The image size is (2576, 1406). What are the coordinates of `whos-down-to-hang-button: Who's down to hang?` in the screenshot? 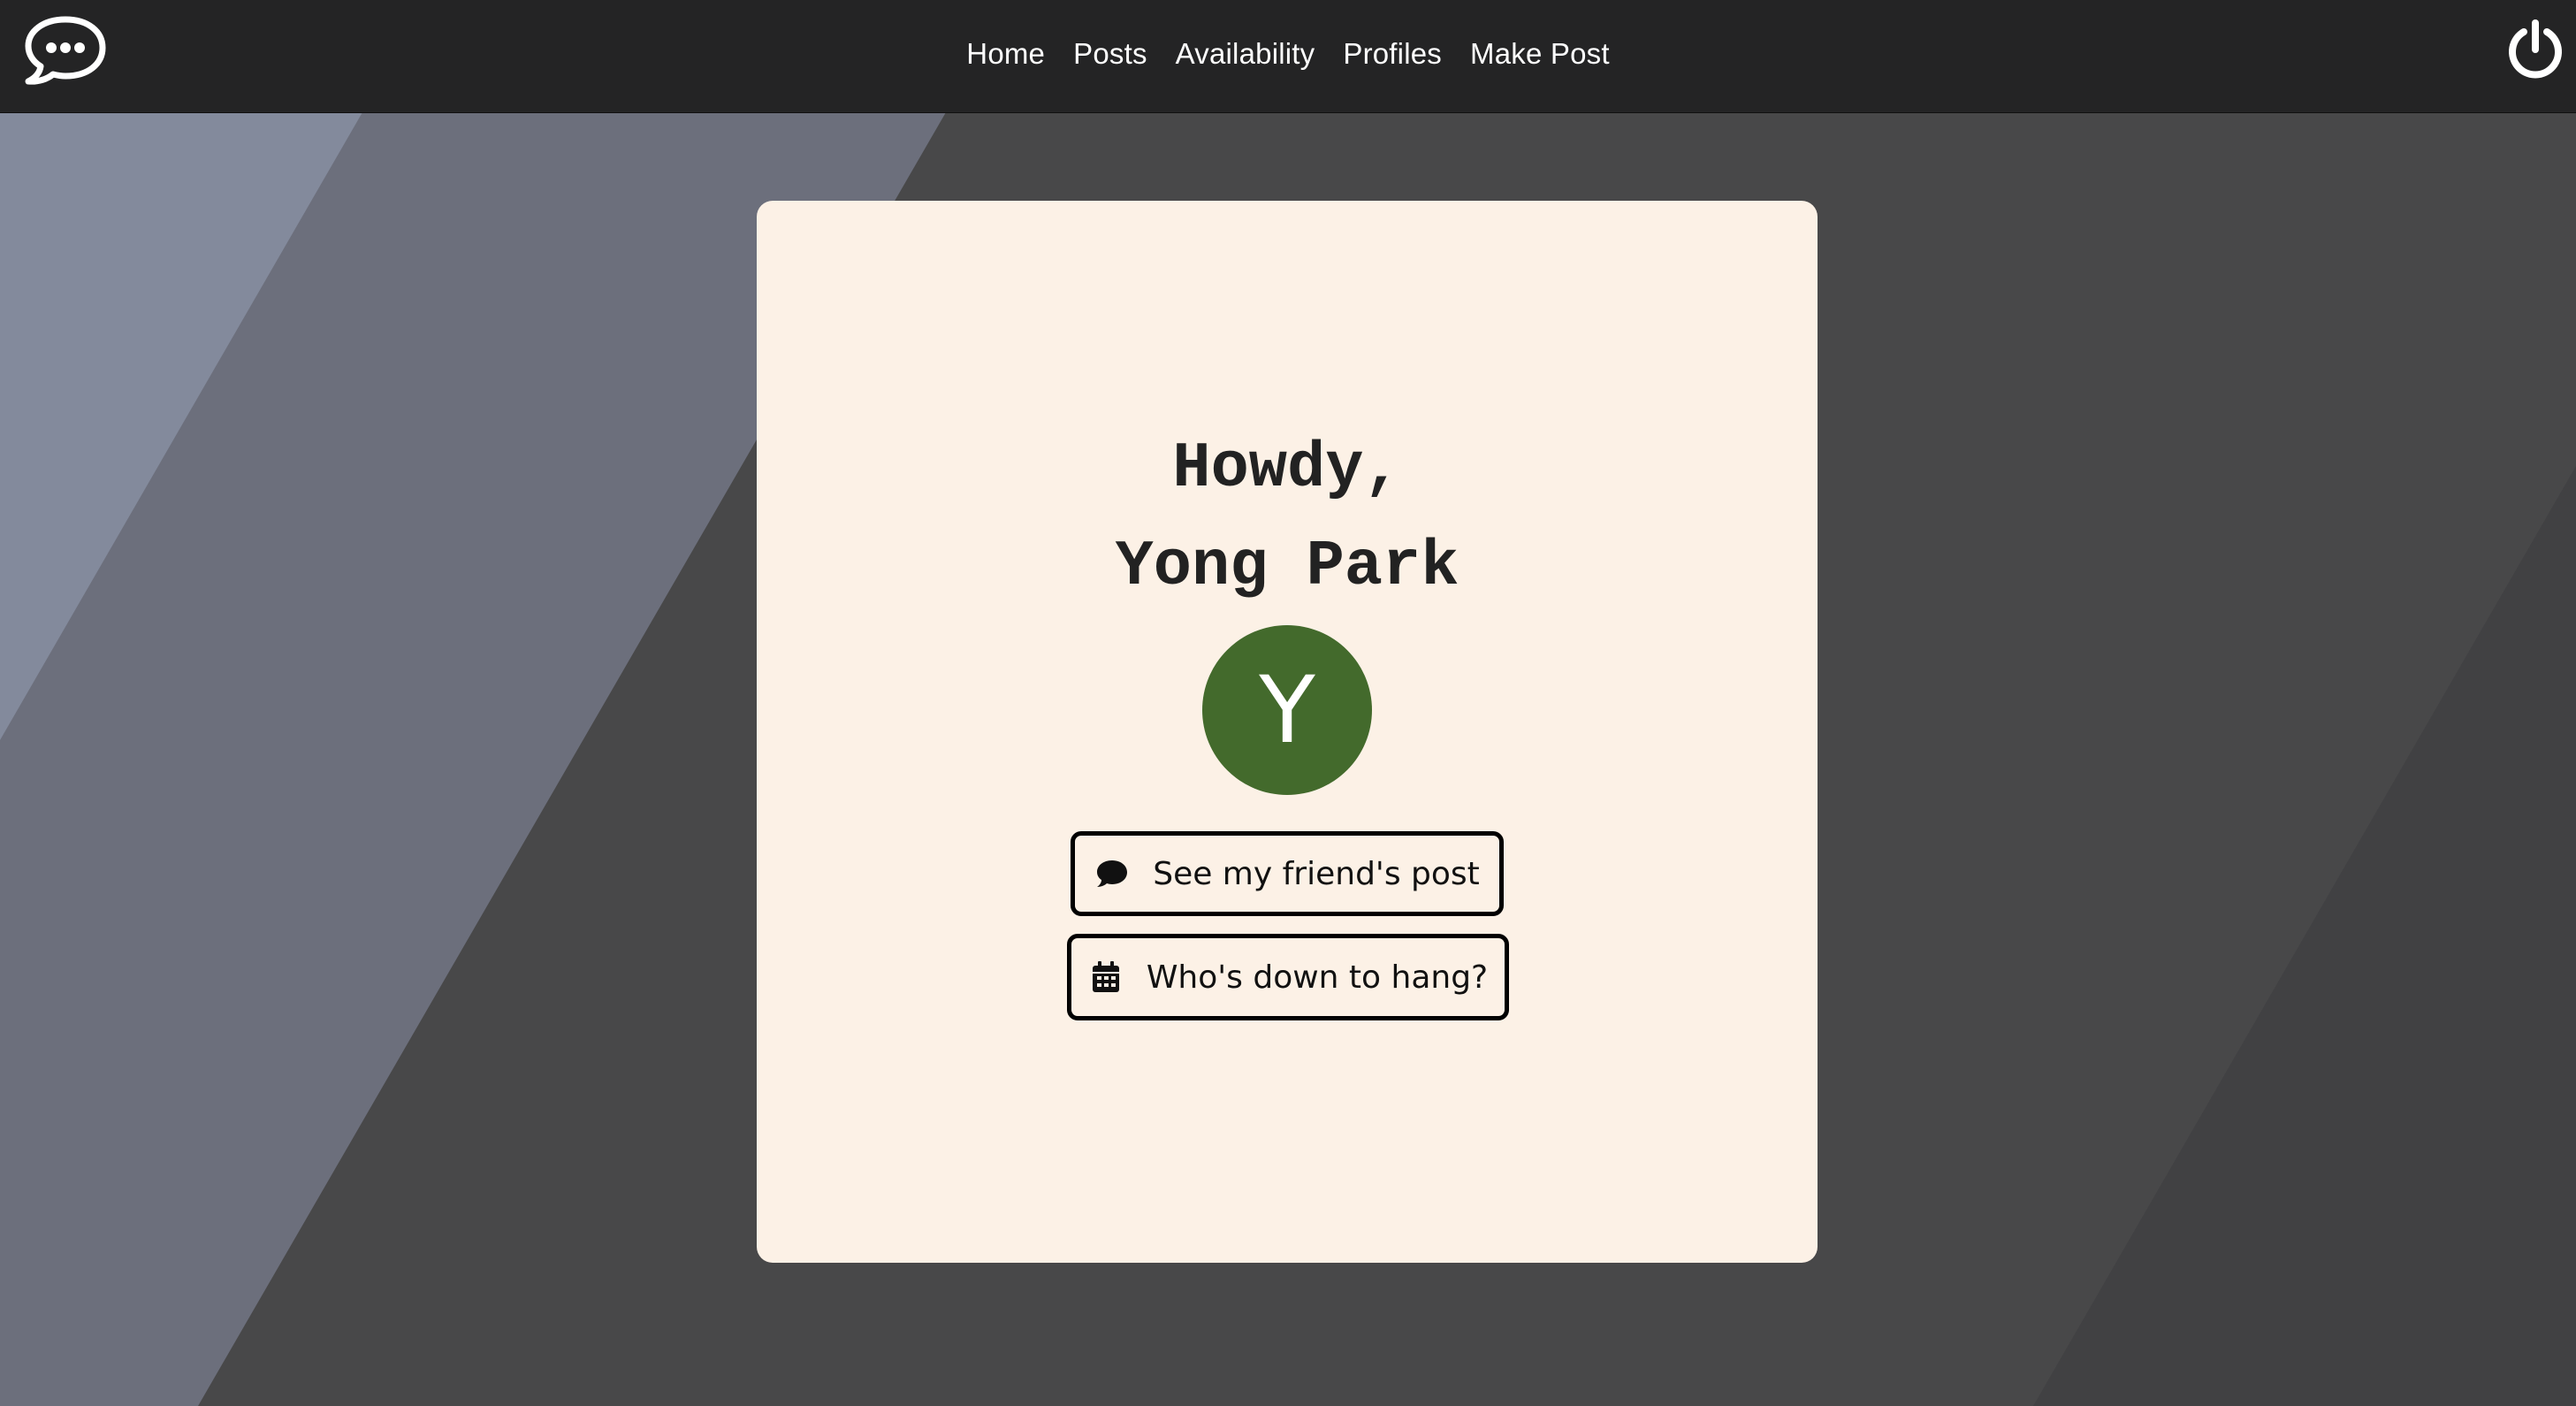 It's located at (1288, 977).